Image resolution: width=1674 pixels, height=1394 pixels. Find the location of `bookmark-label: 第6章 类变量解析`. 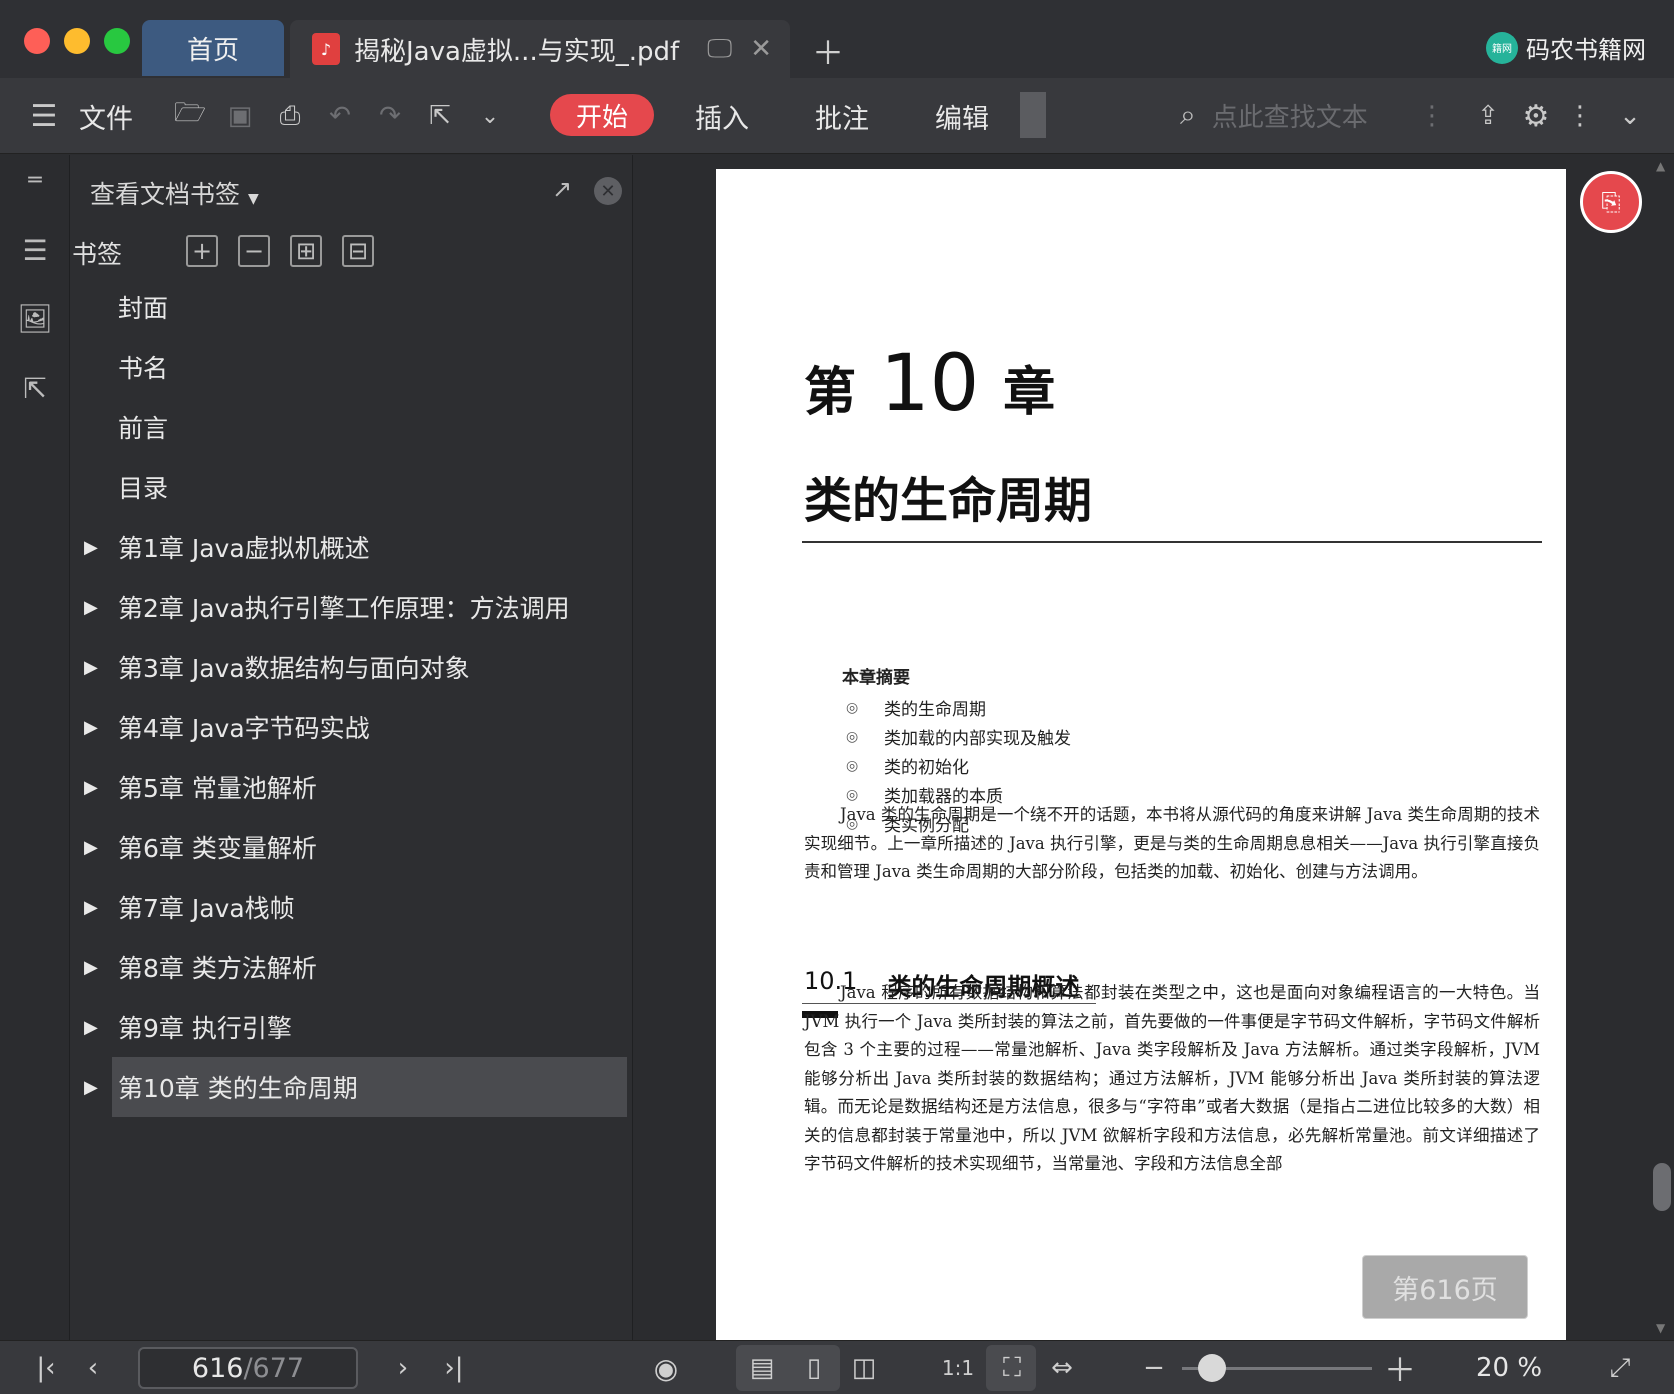

bookmark-label: 第6章 类变量解析 is located at coordinates (217, 848).